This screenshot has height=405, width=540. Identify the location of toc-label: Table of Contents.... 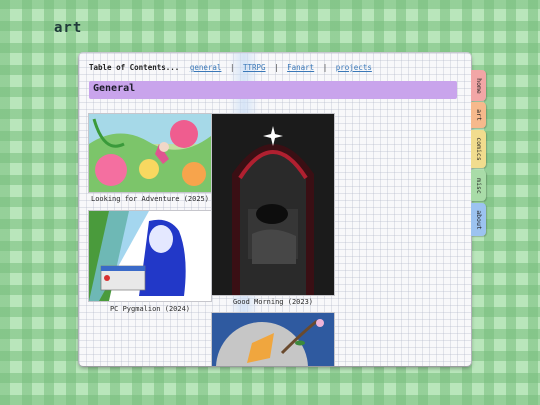
(134, 67).